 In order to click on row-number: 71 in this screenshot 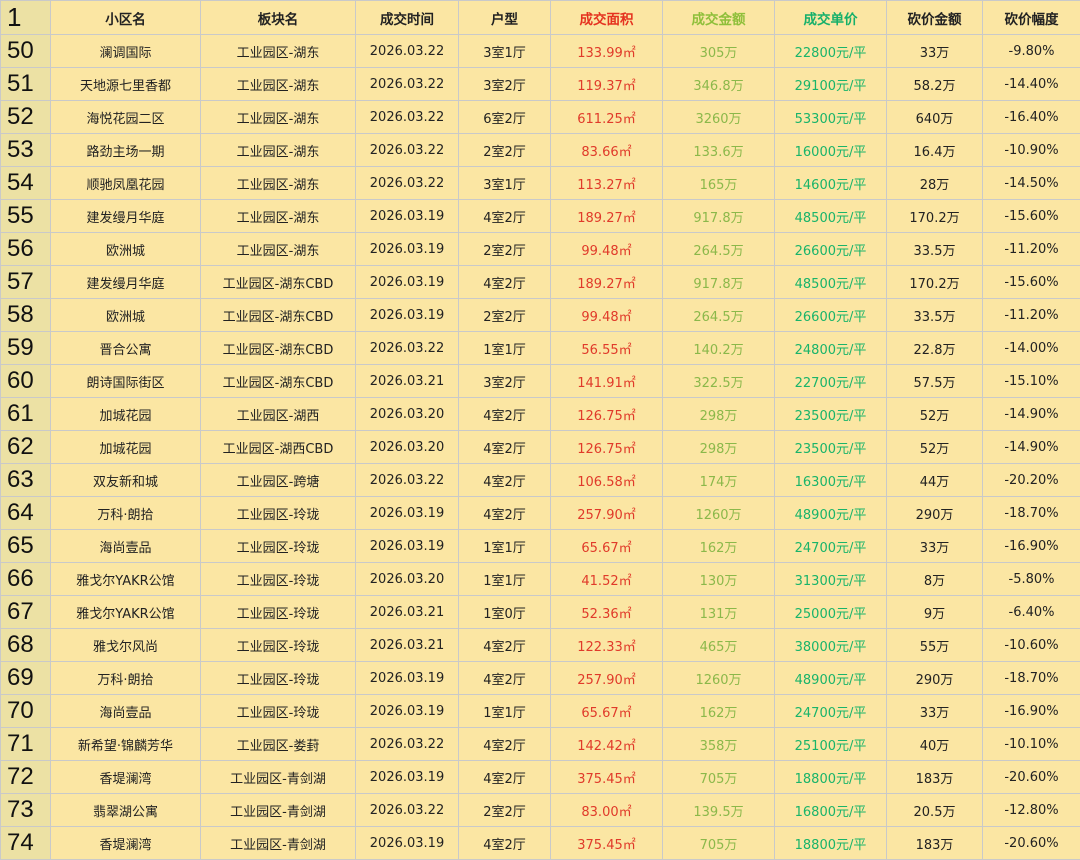, I will do `click(26, 744)`.